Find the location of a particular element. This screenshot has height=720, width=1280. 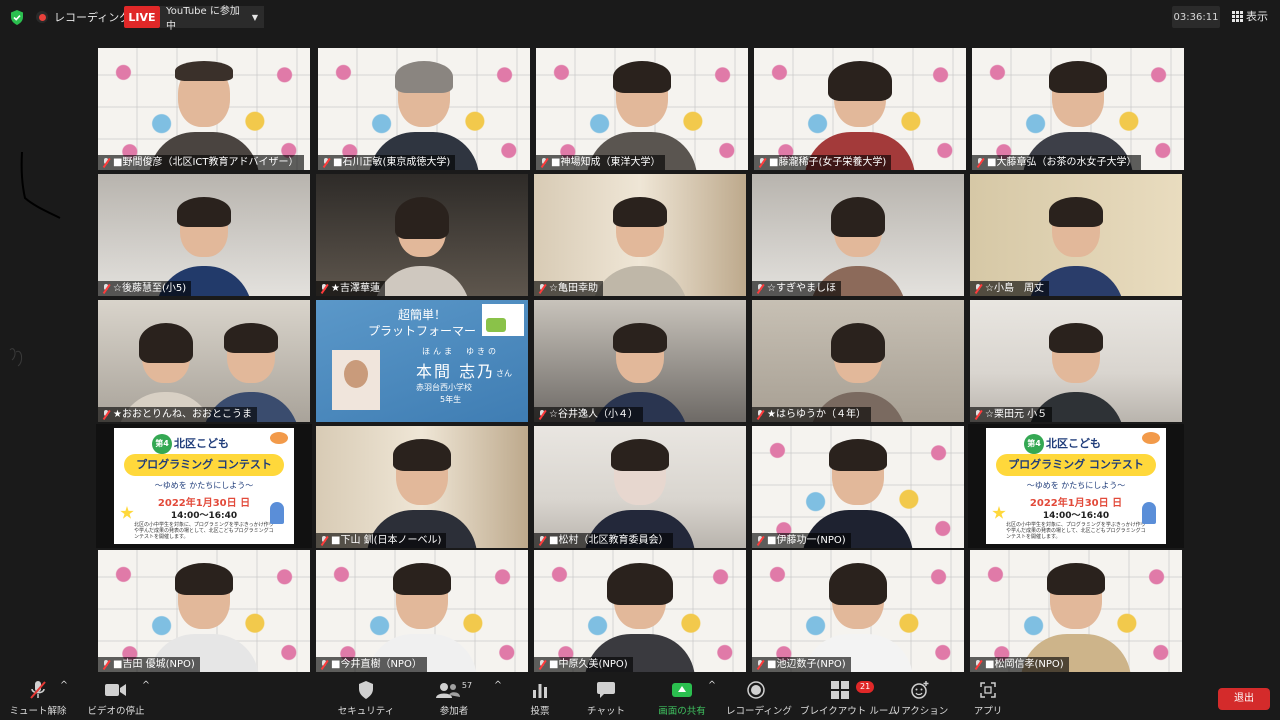

security-button: セキュリティ is located at coordinates (366, 698).